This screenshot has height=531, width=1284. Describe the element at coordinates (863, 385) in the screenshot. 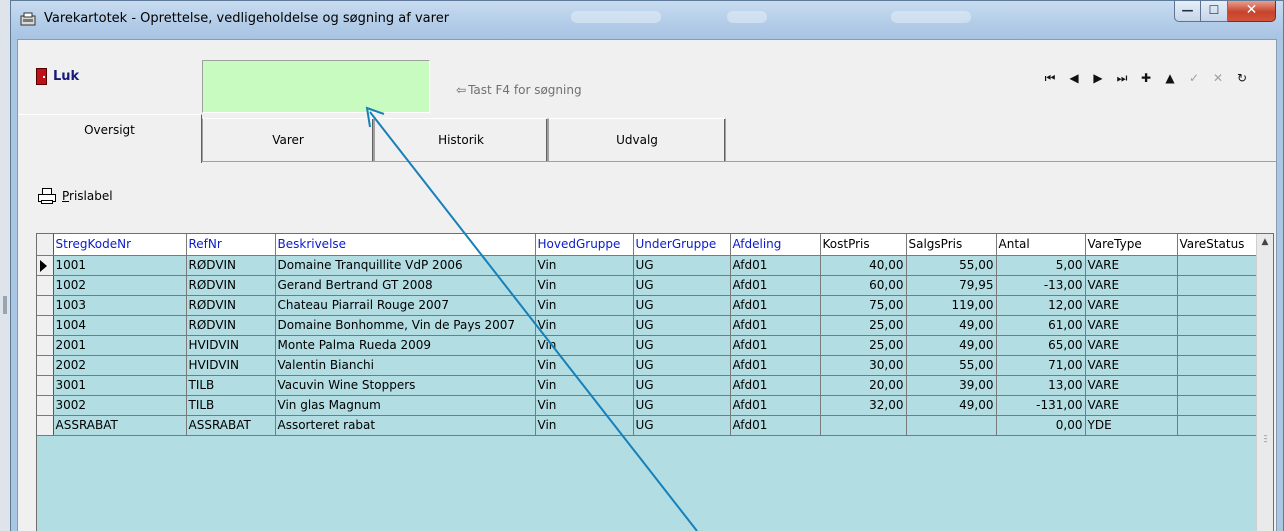

I see `cell-kostpris: 20,00` at that location.